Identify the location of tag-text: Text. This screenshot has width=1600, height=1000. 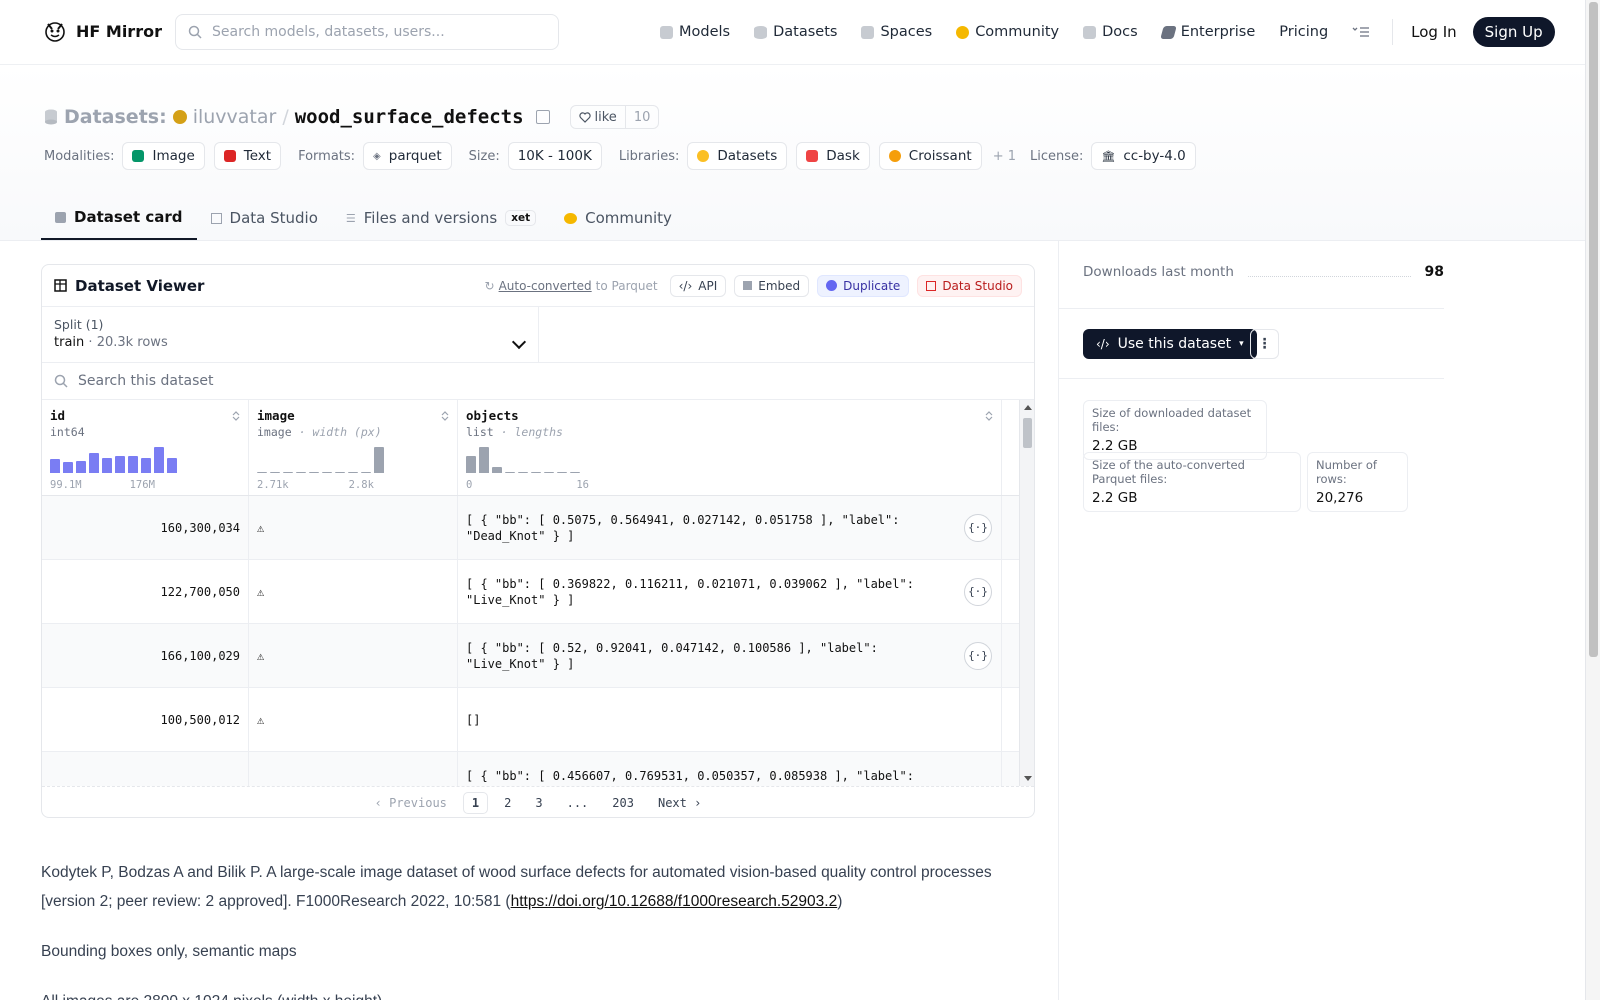
(247, 156).